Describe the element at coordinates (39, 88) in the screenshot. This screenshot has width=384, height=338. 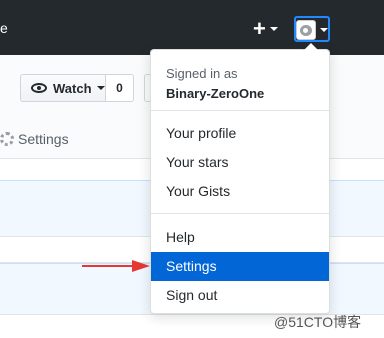
I see `eye-icon` at that location.